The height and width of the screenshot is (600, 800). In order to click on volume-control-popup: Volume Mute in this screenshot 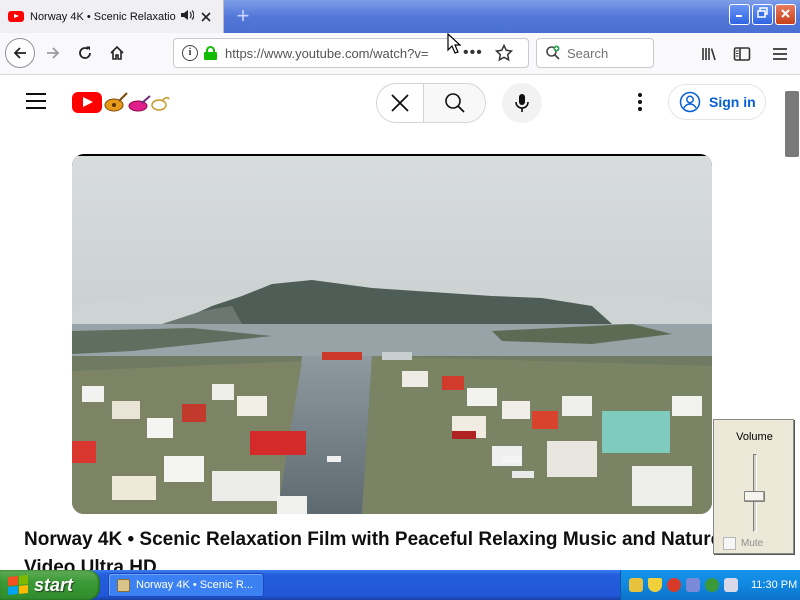, I will do `click(753, 486)`.